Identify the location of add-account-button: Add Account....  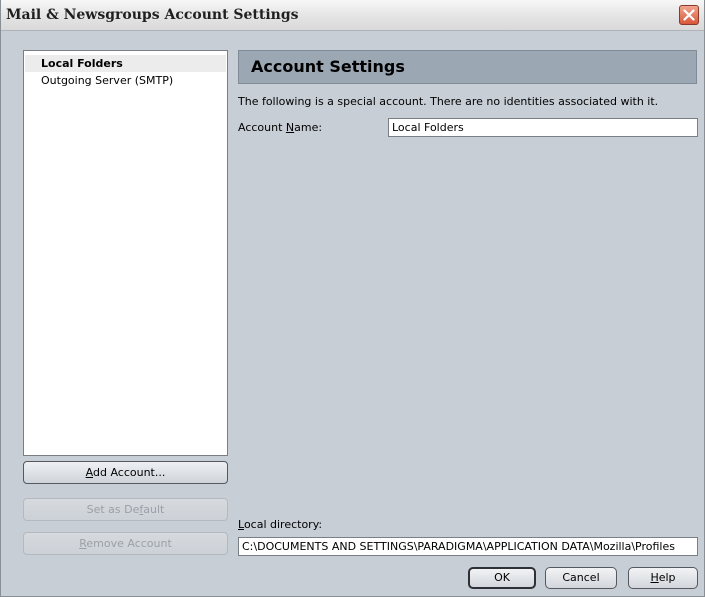
(125, 472).